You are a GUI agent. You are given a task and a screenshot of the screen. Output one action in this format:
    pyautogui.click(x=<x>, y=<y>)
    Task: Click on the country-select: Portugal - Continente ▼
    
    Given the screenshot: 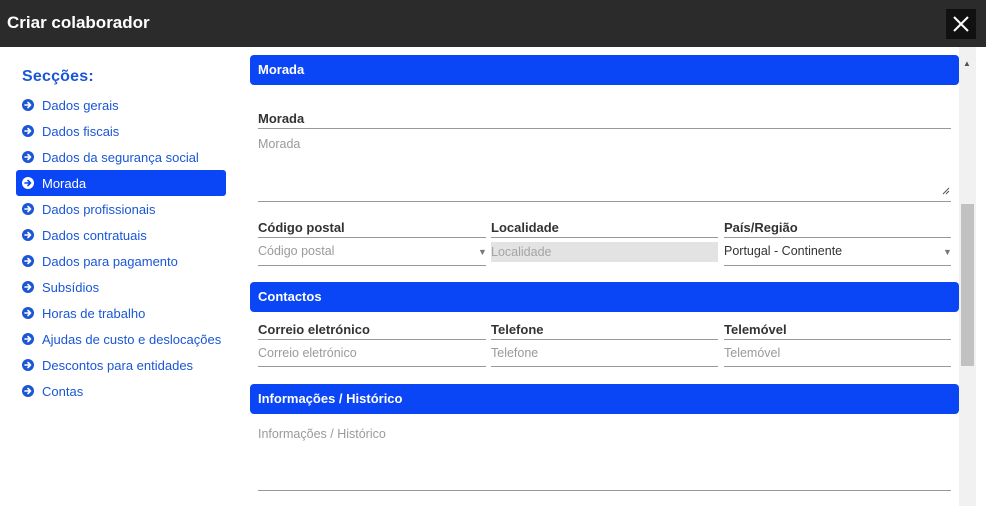 What is the action you would take?
    pyautogui.click(x=838, y=251)
    